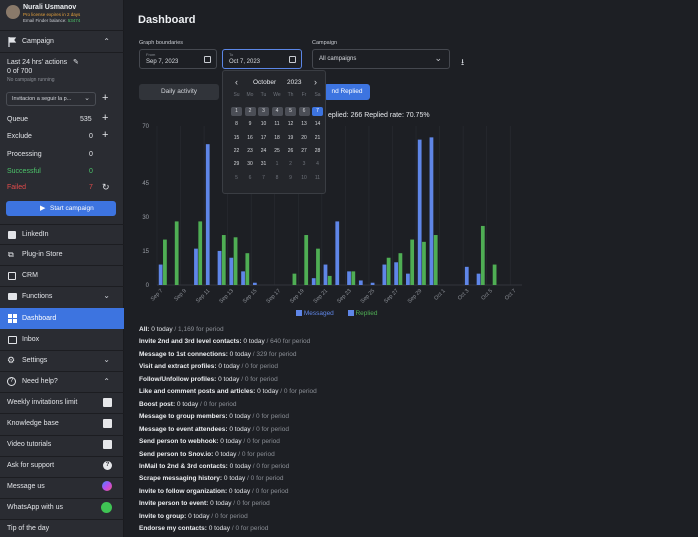  What do you see at coordinates (263, 151) in the screenshot?
I see `calendar-day: 24` at bounding box center [263, 151].